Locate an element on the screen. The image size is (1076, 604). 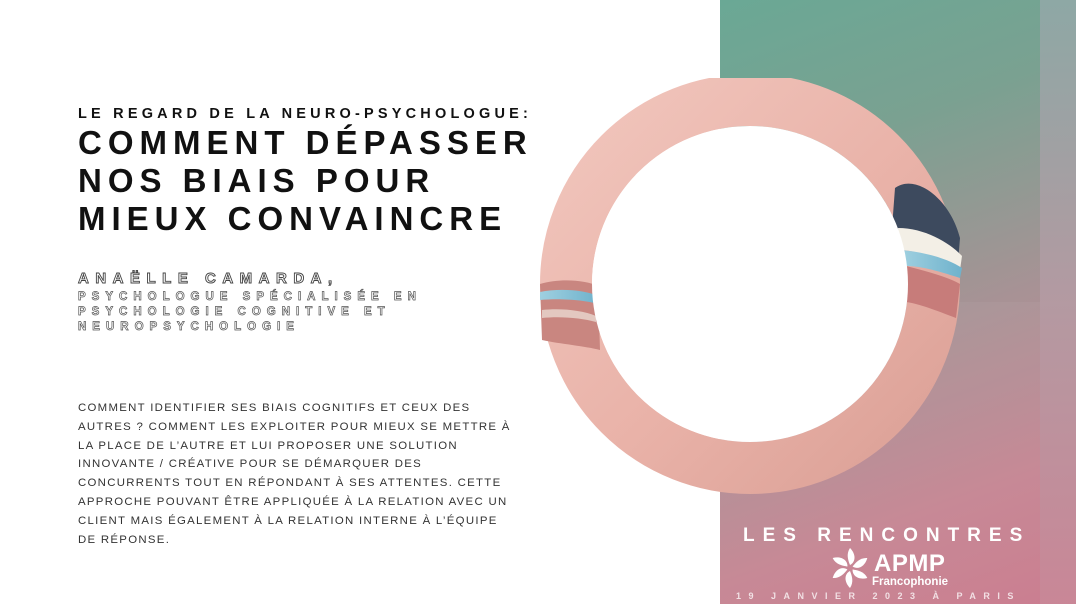
event-title: LES RENCONTRES is located at coordinates (887, 535).